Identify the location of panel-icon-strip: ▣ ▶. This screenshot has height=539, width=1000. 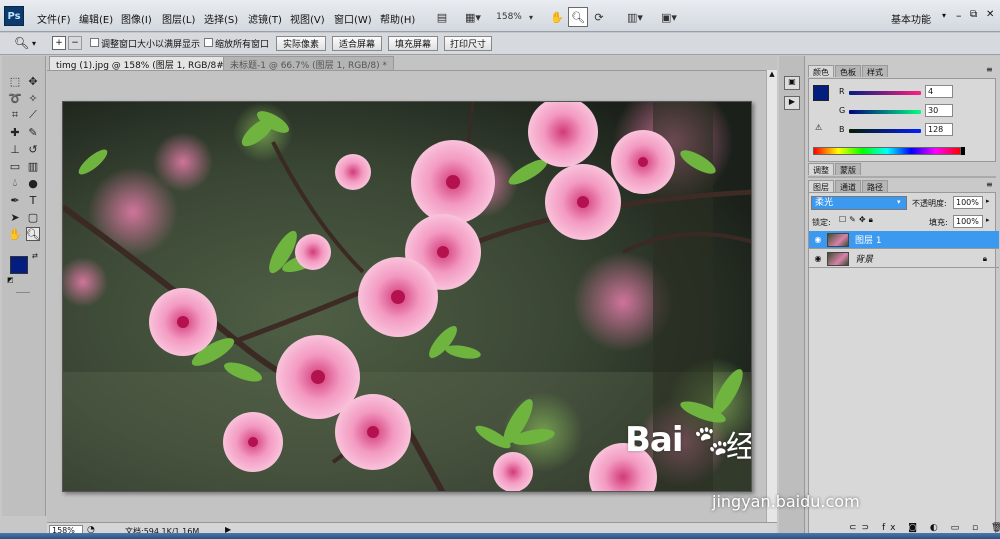
(792, 297).